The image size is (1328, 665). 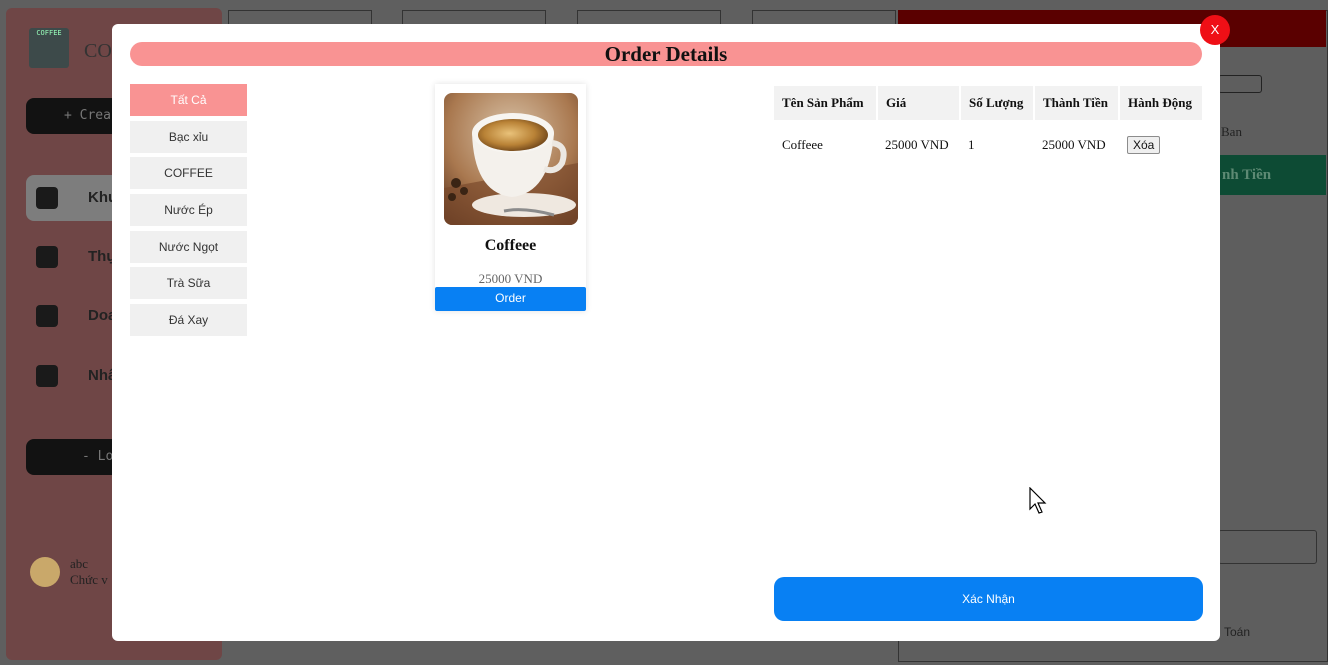 What do you see at coordinates (1074, 144) in the screenshot?
I see `cell-total: 25000 VND` at bounding box center [1074, 144].